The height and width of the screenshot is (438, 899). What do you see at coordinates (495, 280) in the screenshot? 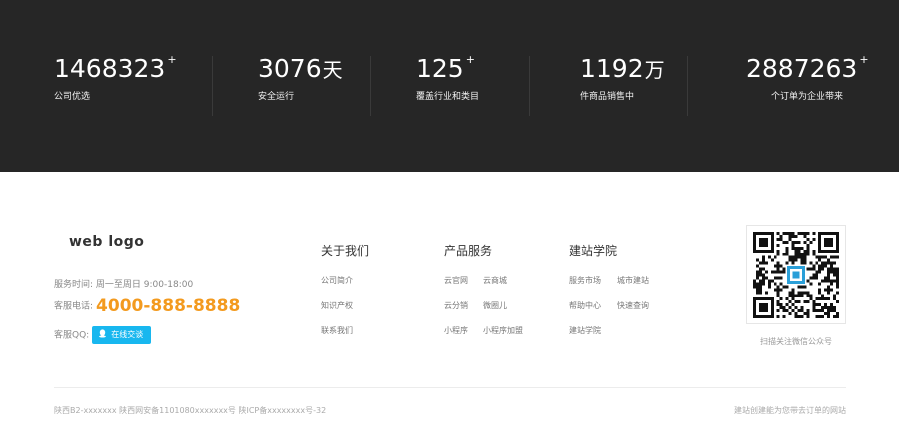
I see `footer-link: 云商城` at bounding box center [495, 280].